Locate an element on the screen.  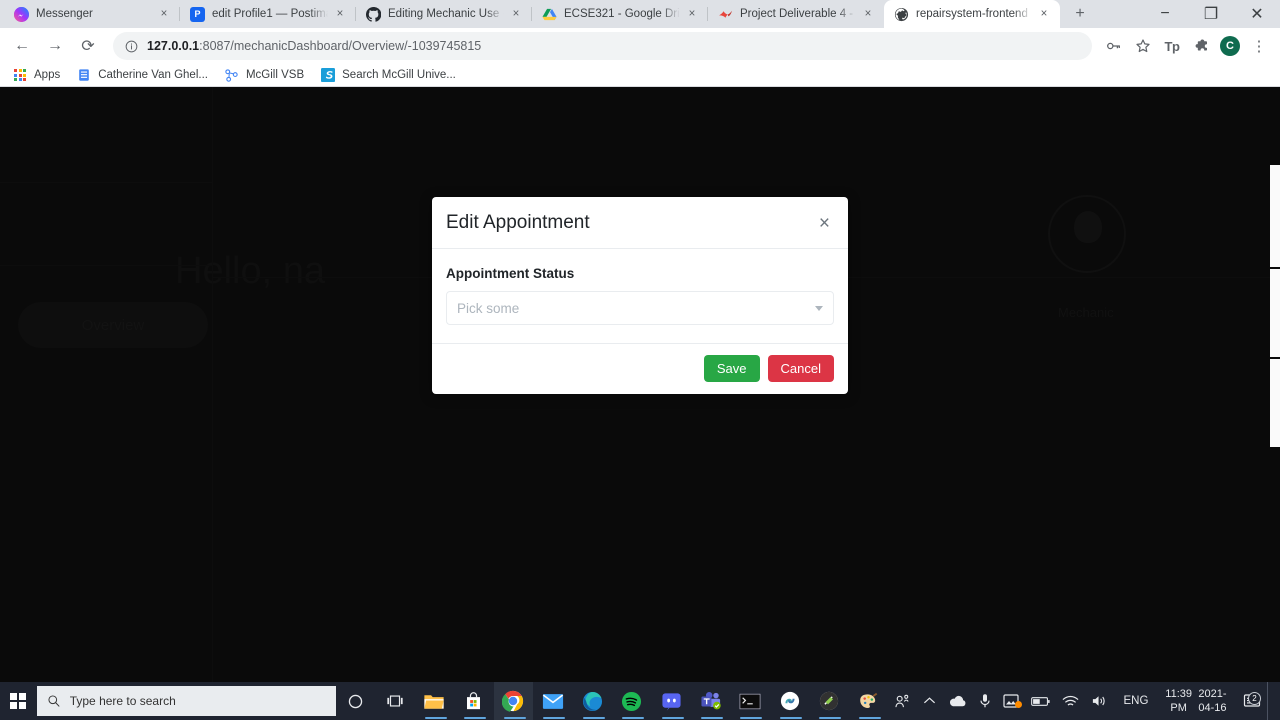
wifi-icon is located at coordinates (1070, 701).